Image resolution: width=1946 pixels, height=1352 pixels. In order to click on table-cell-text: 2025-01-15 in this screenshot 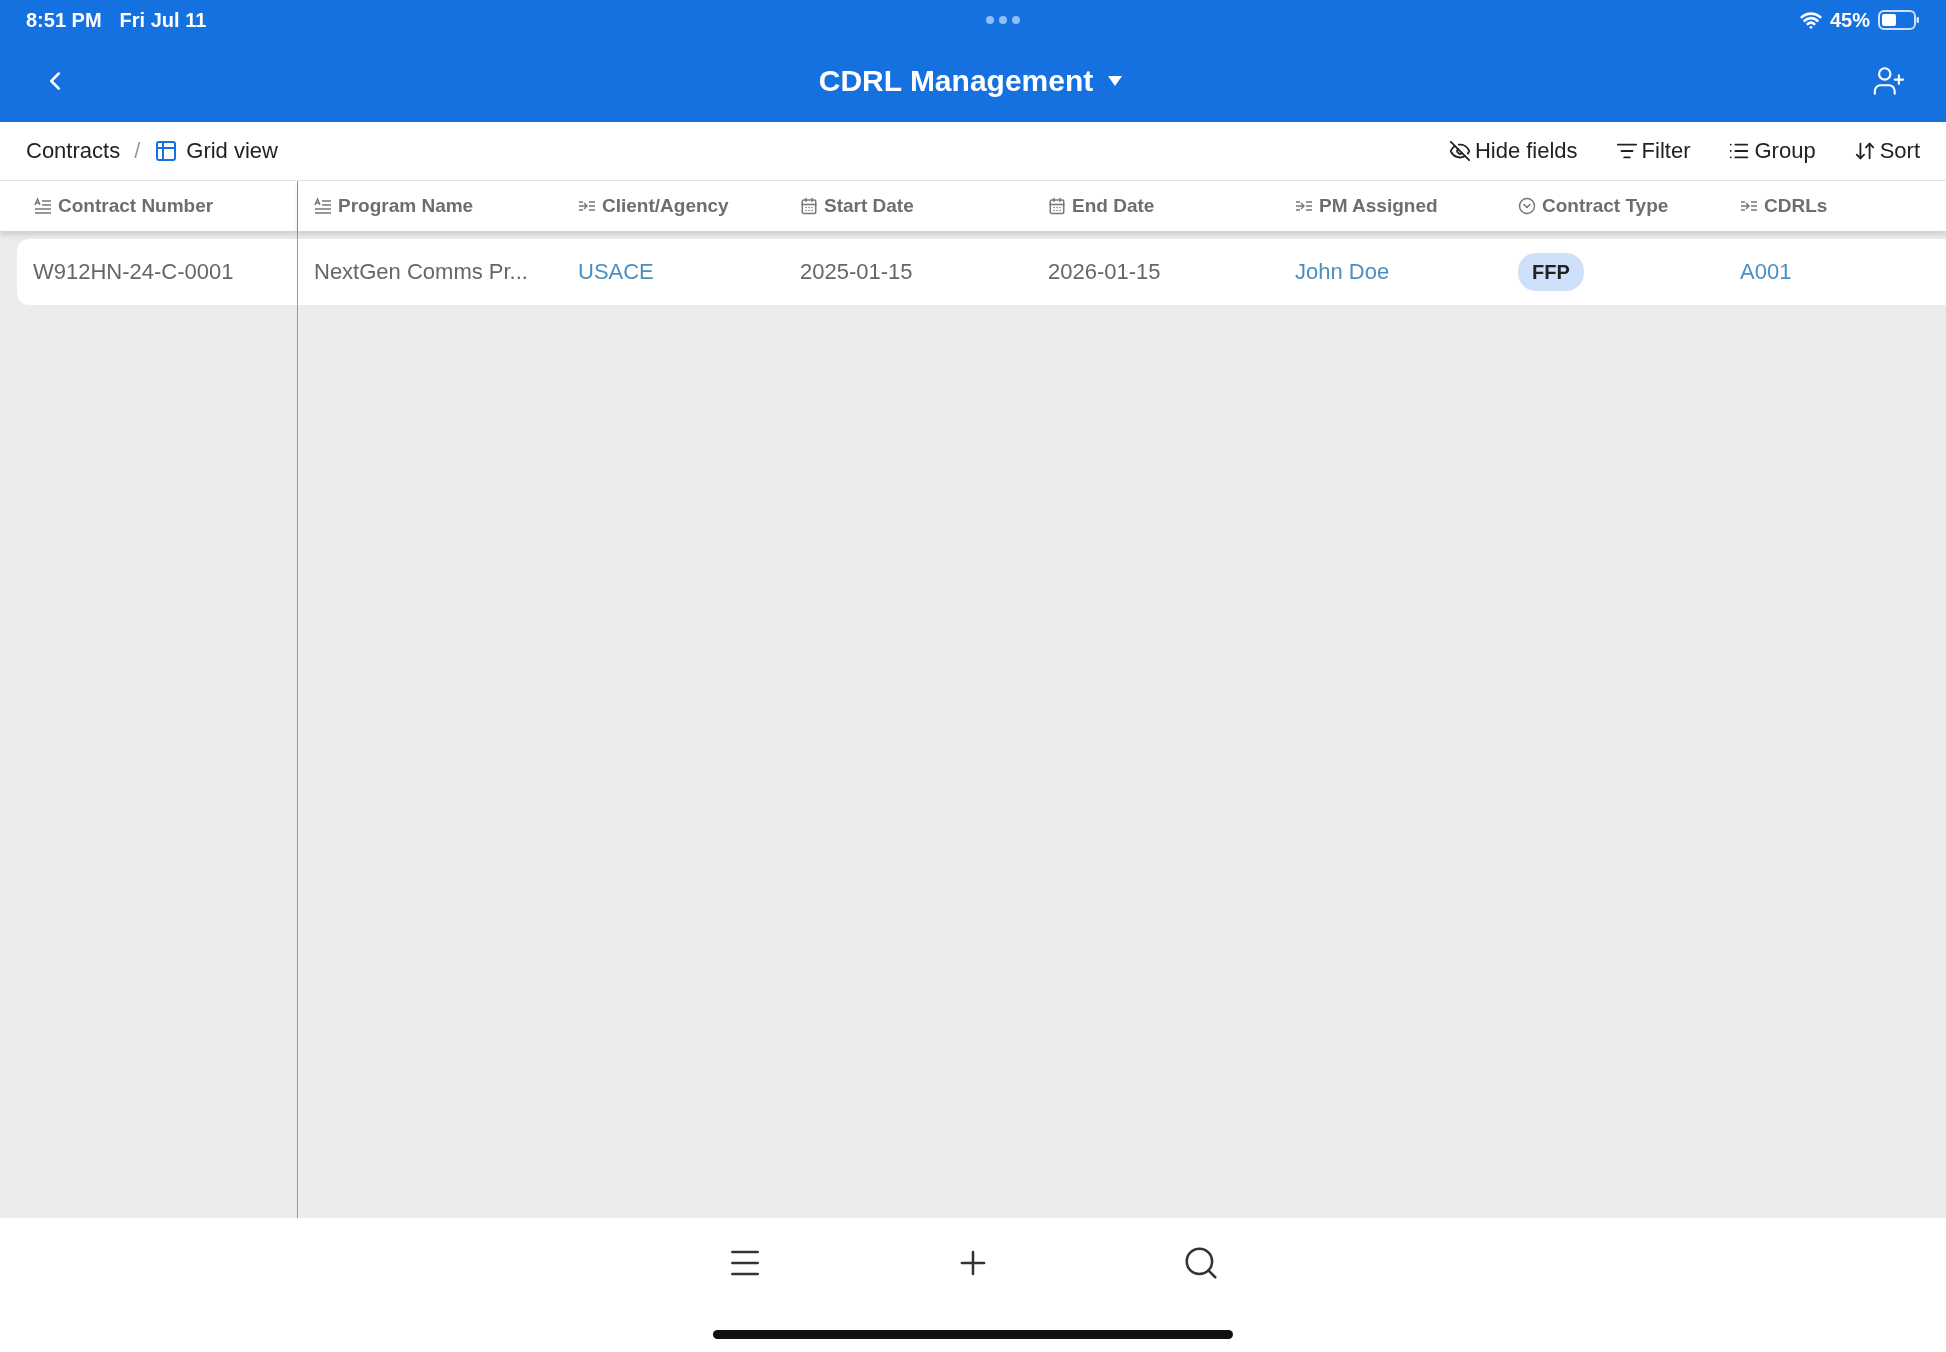, I will do `click(856, 272)`.